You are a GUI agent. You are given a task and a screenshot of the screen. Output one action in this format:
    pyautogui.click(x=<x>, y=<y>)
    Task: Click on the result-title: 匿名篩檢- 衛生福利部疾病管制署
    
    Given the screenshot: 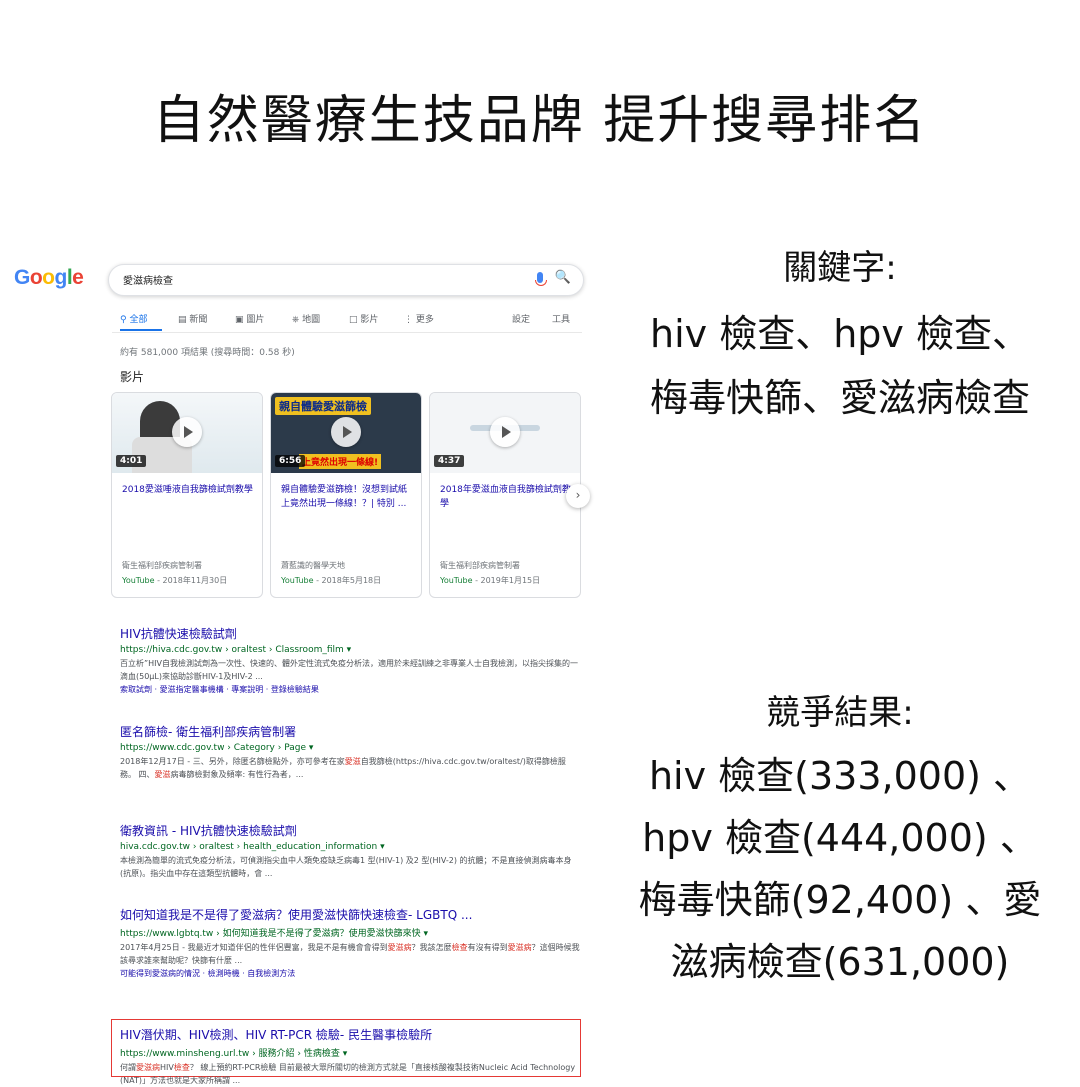 What is the action you would take?
    pyautogui.click(x=350, y=731)
    